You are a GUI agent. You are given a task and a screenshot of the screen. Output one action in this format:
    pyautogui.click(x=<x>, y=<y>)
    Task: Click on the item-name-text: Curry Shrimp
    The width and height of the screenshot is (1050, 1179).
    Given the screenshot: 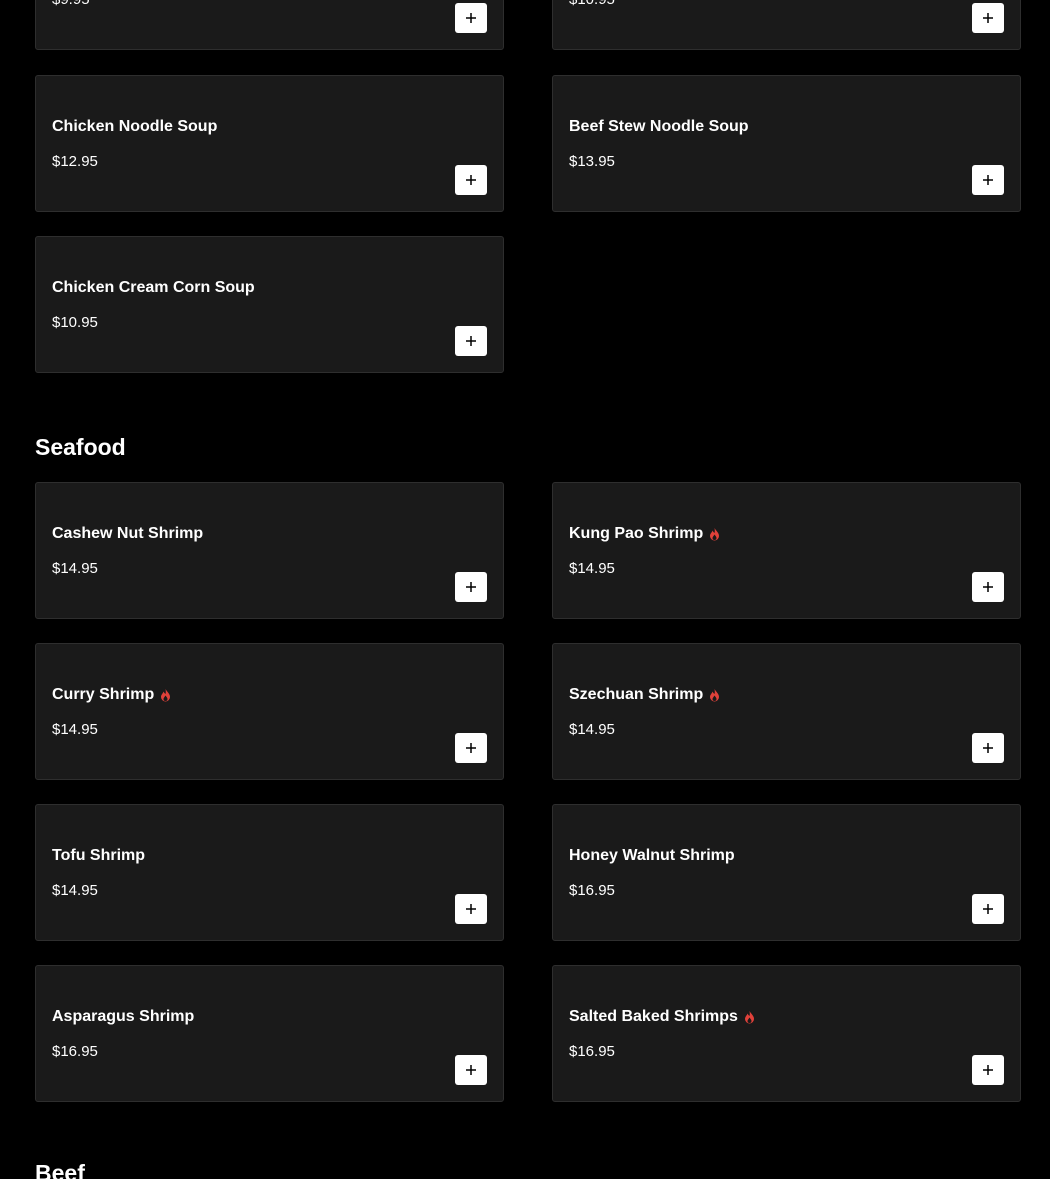 What is the action you would take?
    pyautogui.click(x=103, y=694)
    